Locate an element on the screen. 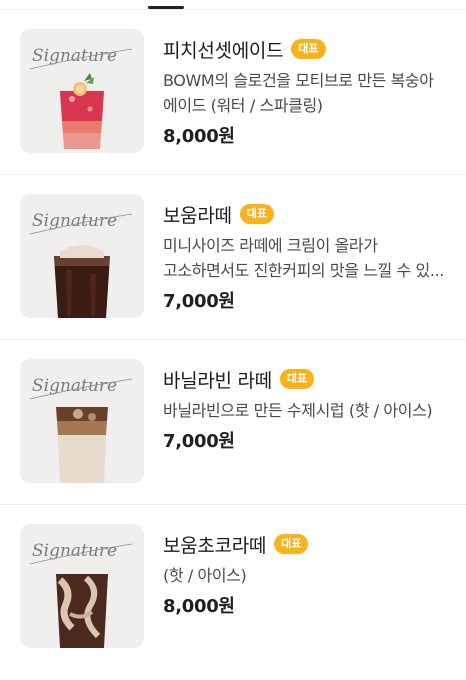 Image resolution: width=466 pixels, height=680 pixels. item-description: (핫 / 아이스) is located at coordinates (205, 575).